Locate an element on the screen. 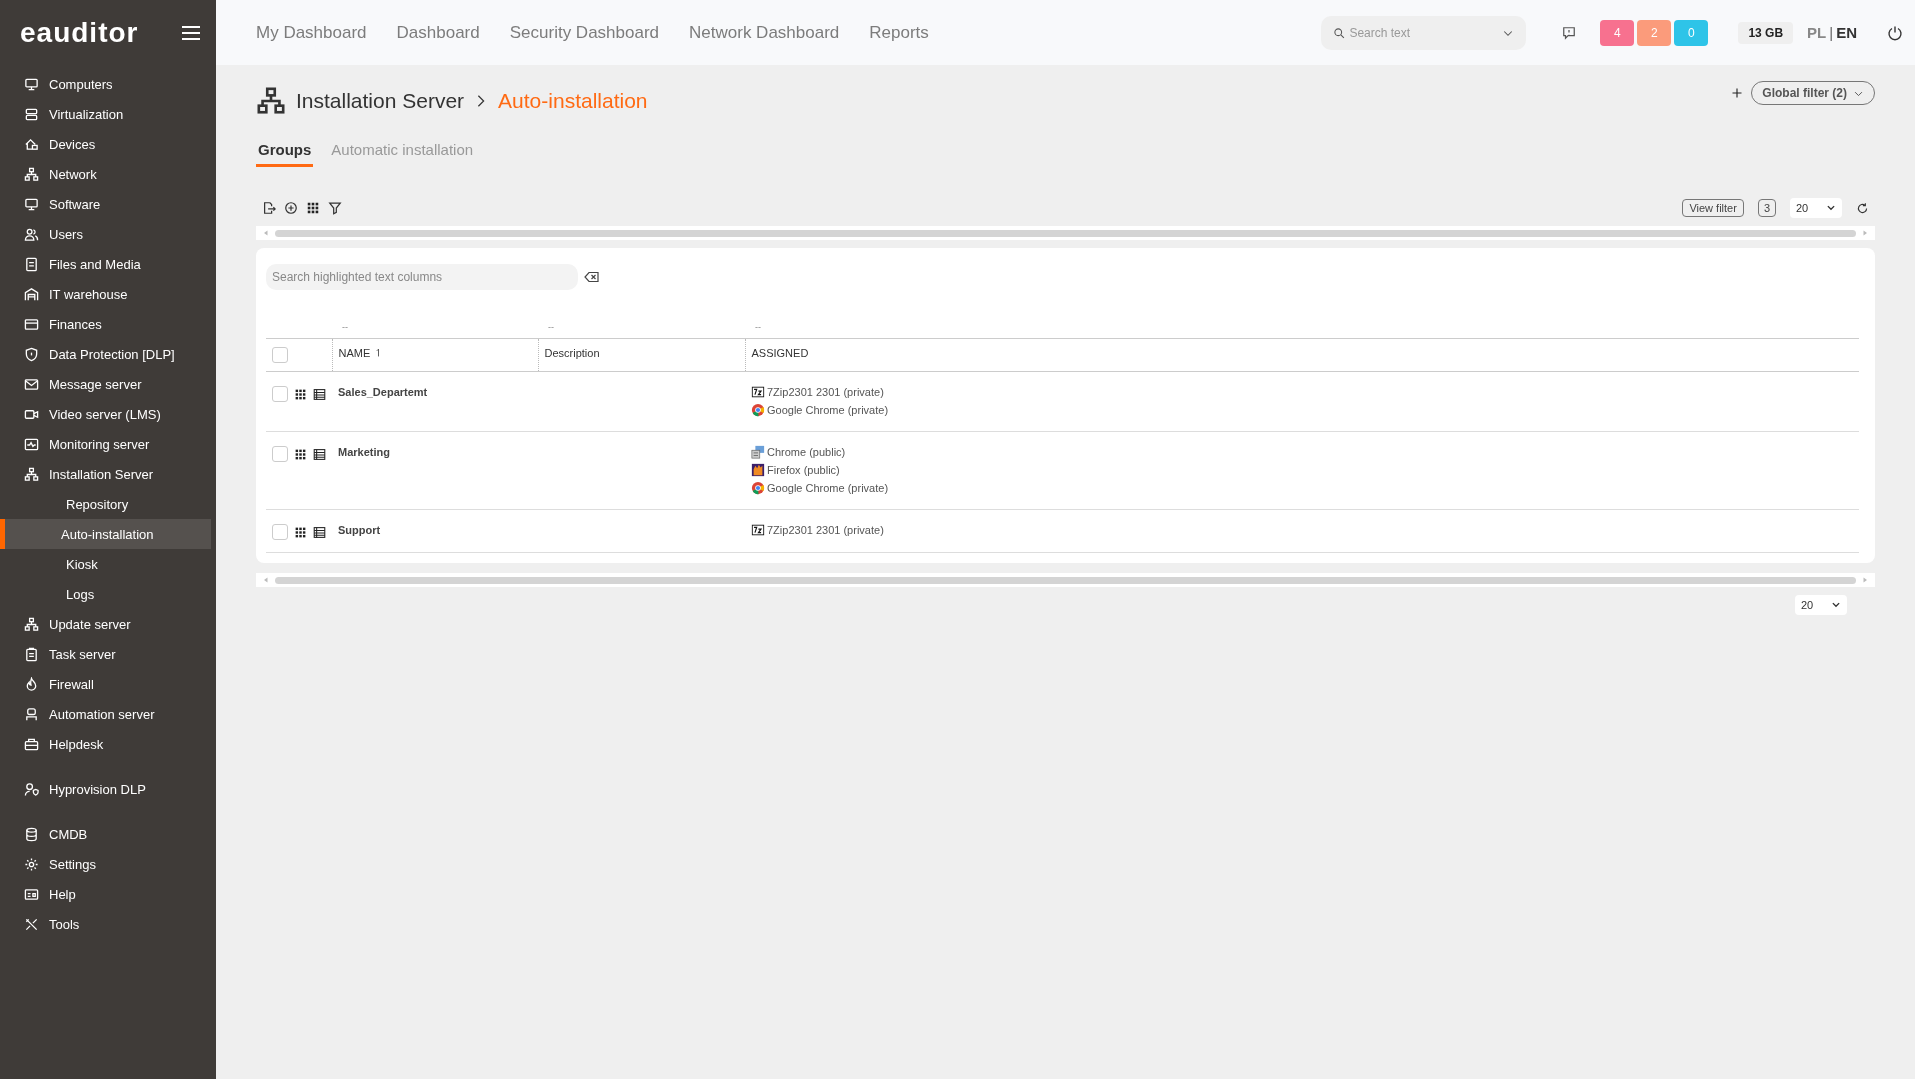 The height and width of the screenshot is (1079, 1915). sidebar-subitem: Logs is located at coordinates (105, 594).